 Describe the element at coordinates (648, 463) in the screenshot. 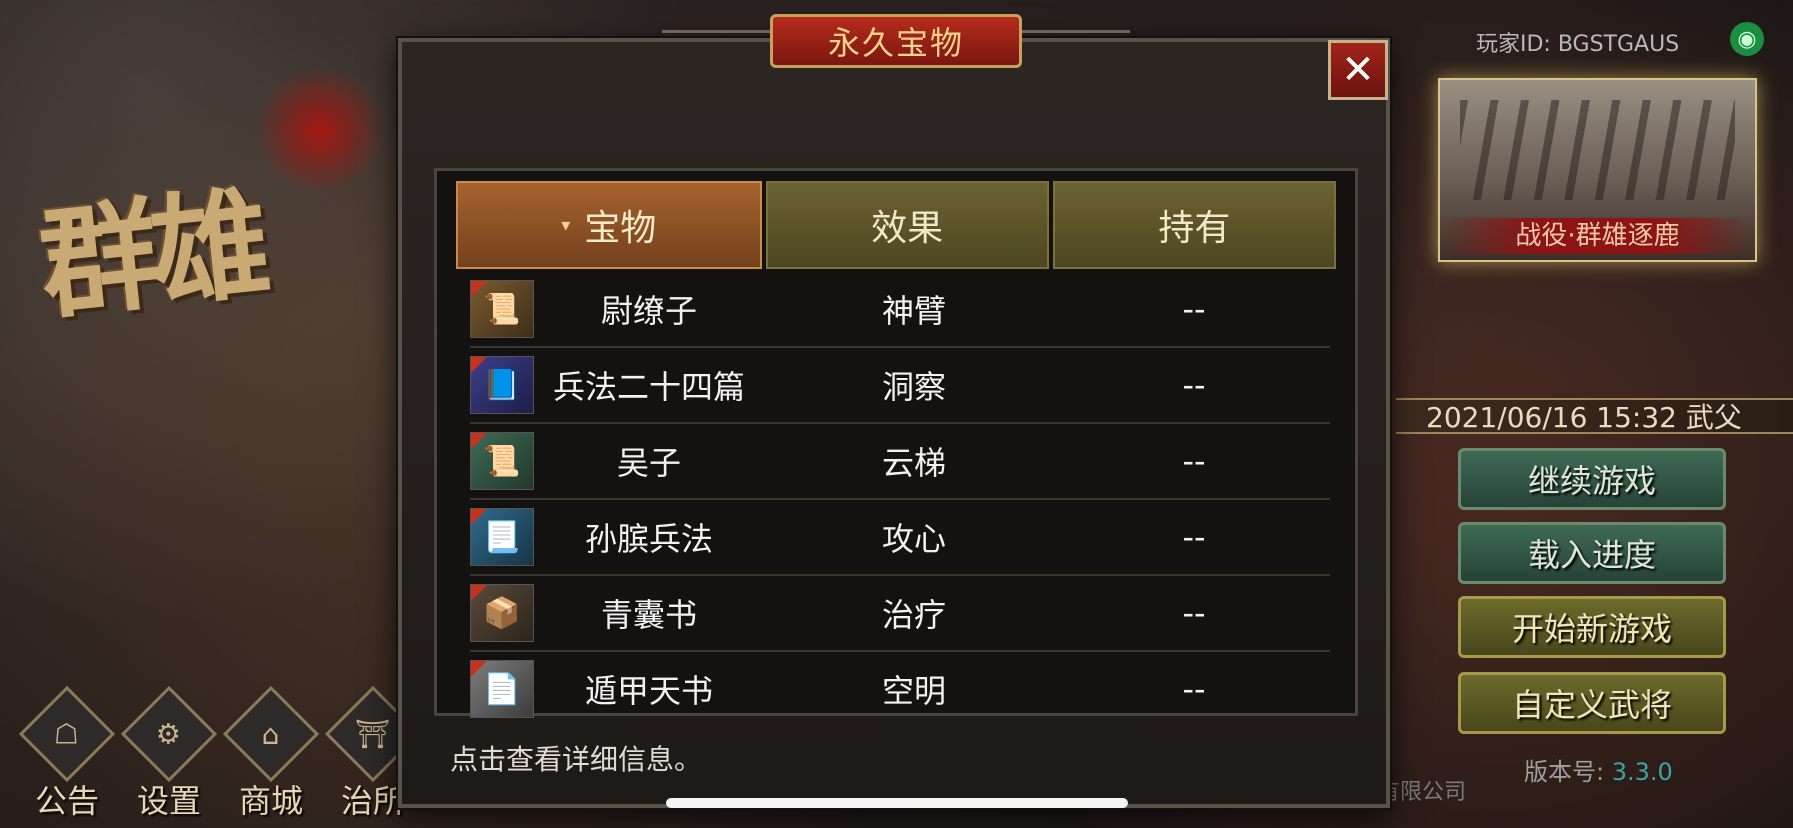

I see `treasure-name: 吴子` at that location.